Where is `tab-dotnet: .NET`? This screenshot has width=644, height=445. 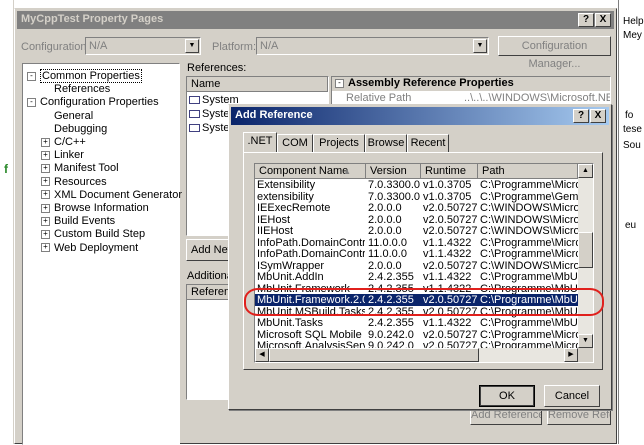
tab-dotnet: .NET is located at coordinates (260, 142).